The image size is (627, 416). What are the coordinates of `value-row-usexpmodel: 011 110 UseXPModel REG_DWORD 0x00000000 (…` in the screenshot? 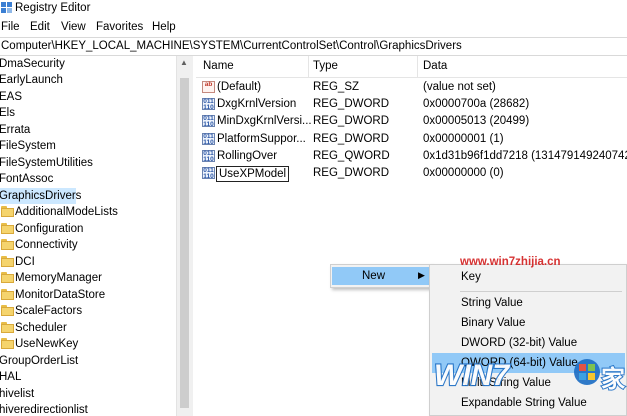 It's located at (411, 173).